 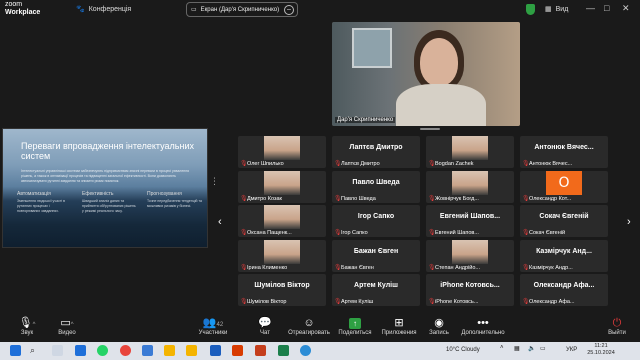 I want to click on participant-tile: 🎙 Ірина Клименко, so click(x=282, y=255).